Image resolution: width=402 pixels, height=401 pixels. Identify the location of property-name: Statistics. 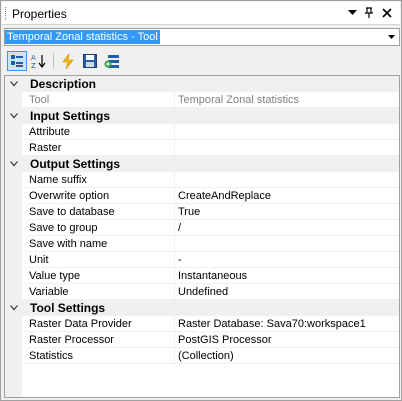
(98, 356).